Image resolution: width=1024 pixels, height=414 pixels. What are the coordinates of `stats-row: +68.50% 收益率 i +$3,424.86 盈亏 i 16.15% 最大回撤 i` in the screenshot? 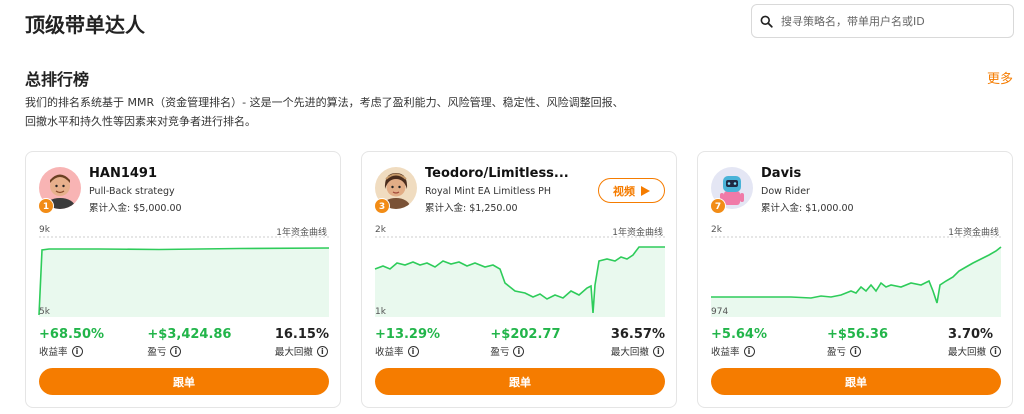 It's located at (184, 342).